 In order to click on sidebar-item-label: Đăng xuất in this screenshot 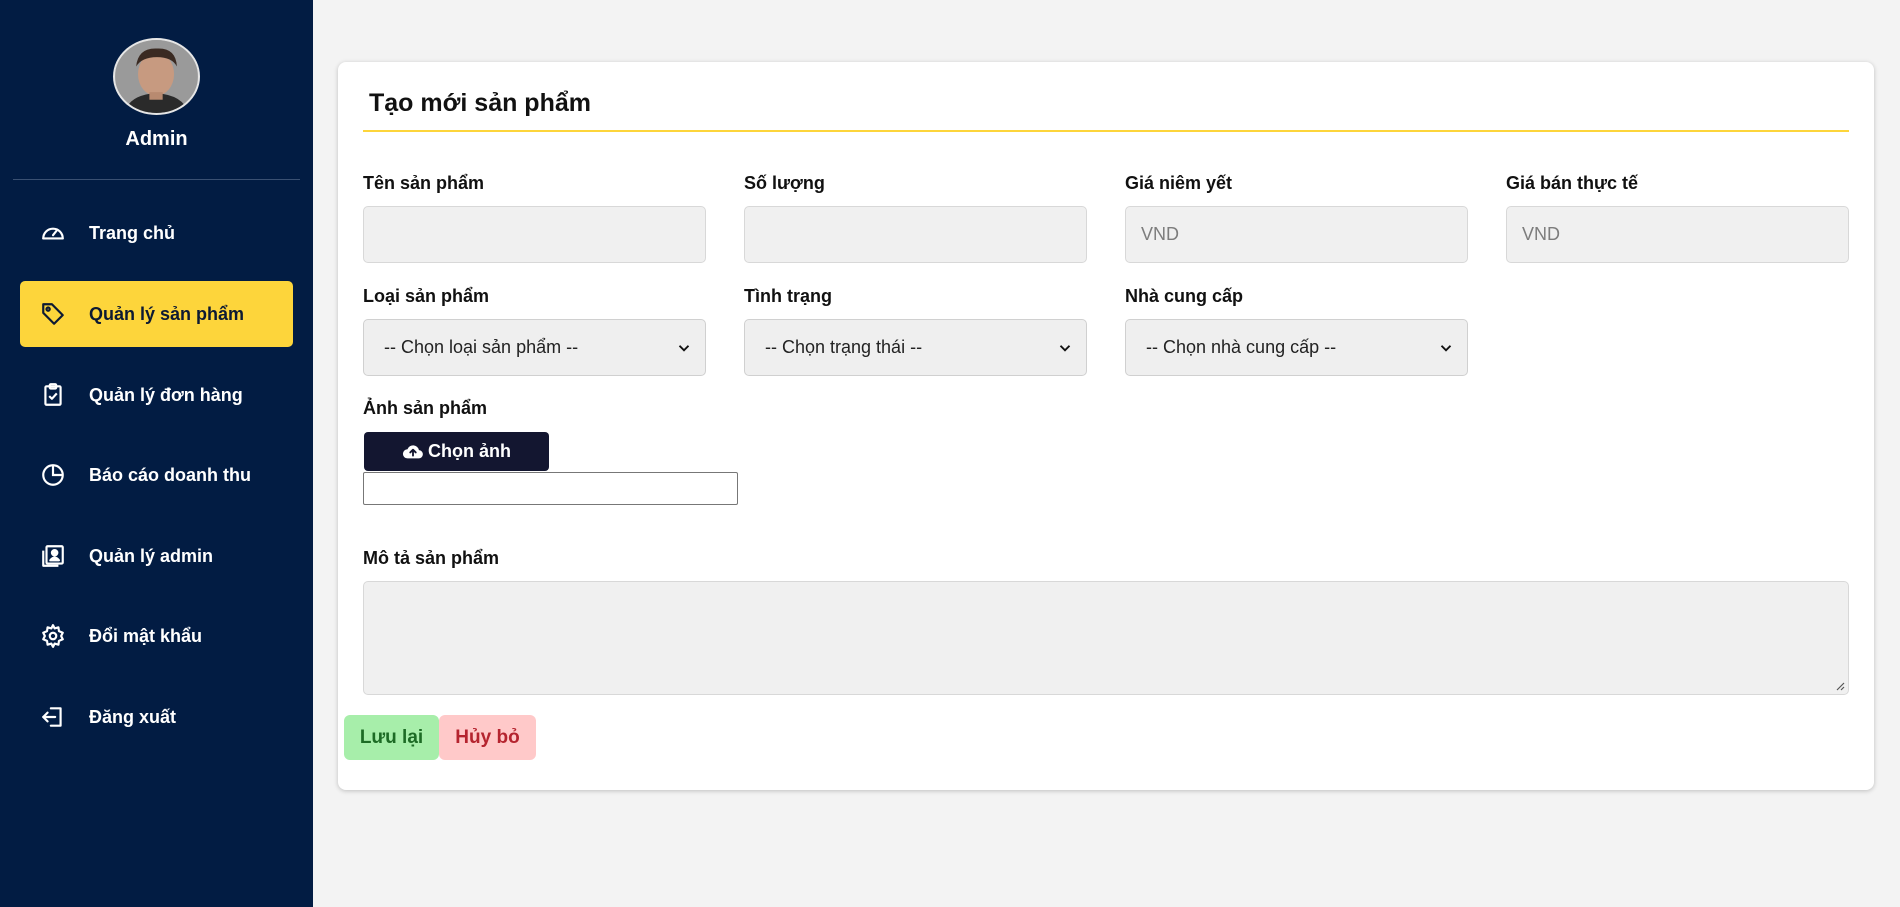, I will do `click(133, 716)`.